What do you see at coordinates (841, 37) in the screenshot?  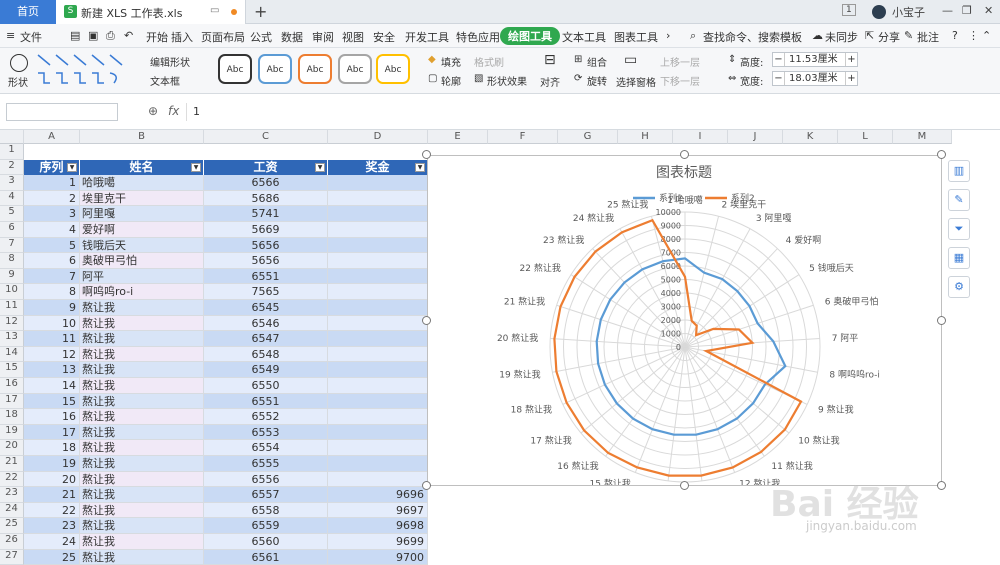 I see `sync-status: 未同步` at bounding box center [841, 37].